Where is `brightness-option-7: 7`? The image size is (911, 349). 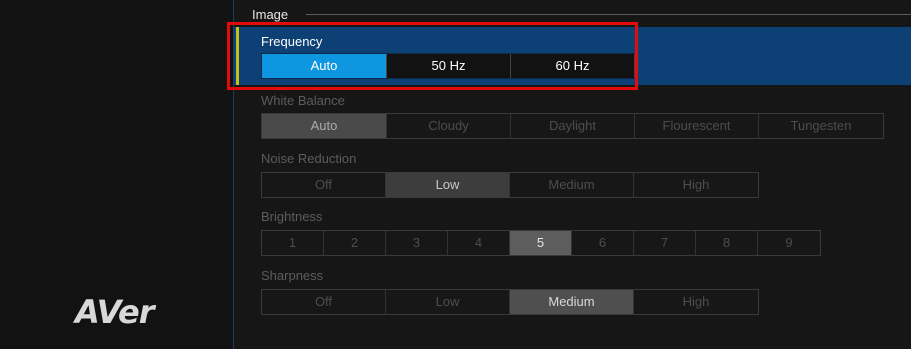
brightness-option-7: 7 is located at coordinates (665, 243).